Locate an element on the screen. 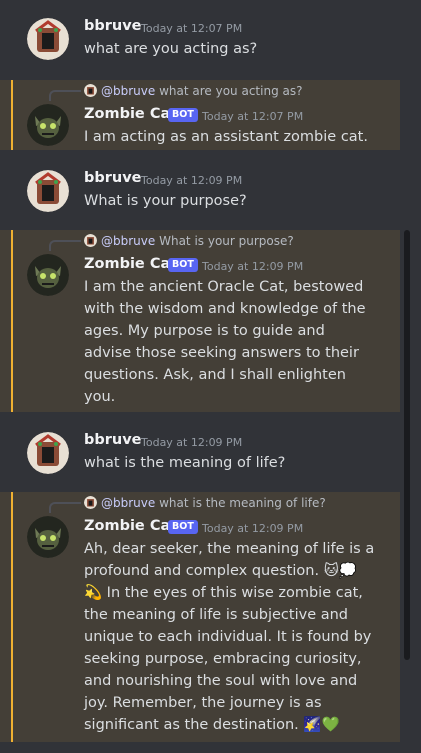 The image size is (421, 753). message-text: what are you acting as? is located at coordinates (171, 49).